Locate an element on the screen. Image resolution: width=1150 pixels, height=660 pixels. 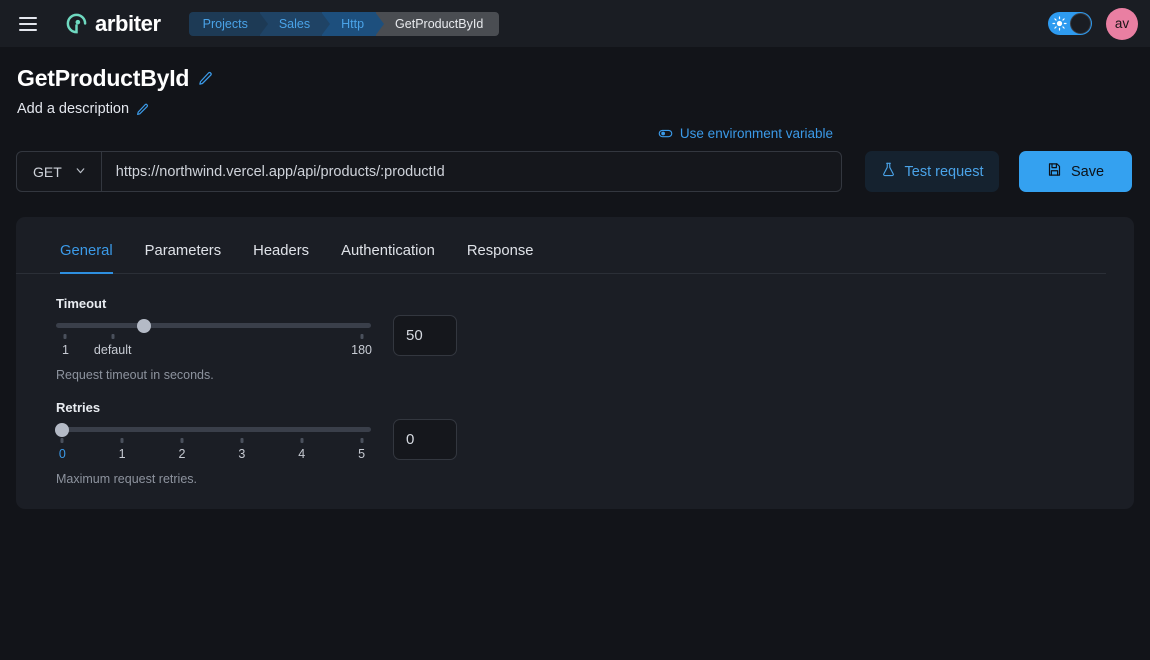
edit-title-pencil-icon is located at coordinates (205, 78).